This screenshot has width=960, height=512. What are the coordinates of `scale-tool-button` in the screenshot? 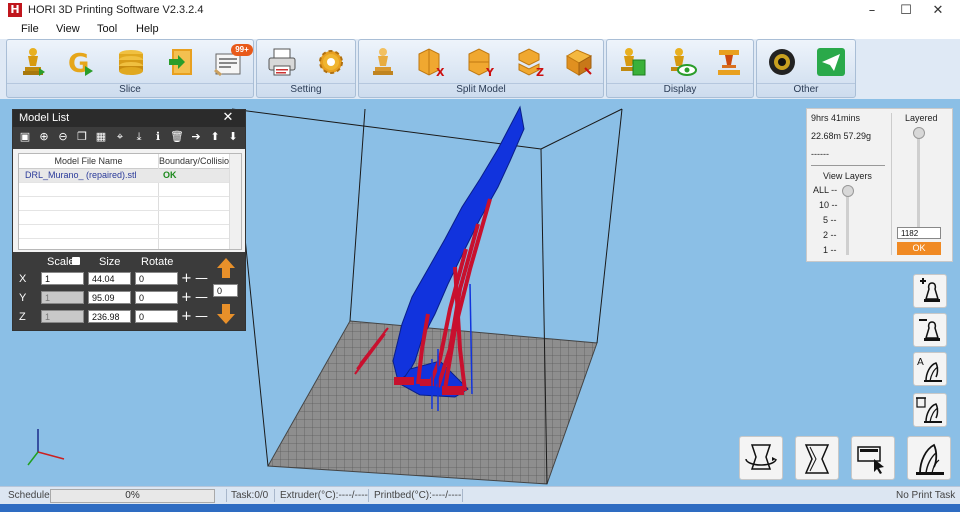 It's located at (817, 458).